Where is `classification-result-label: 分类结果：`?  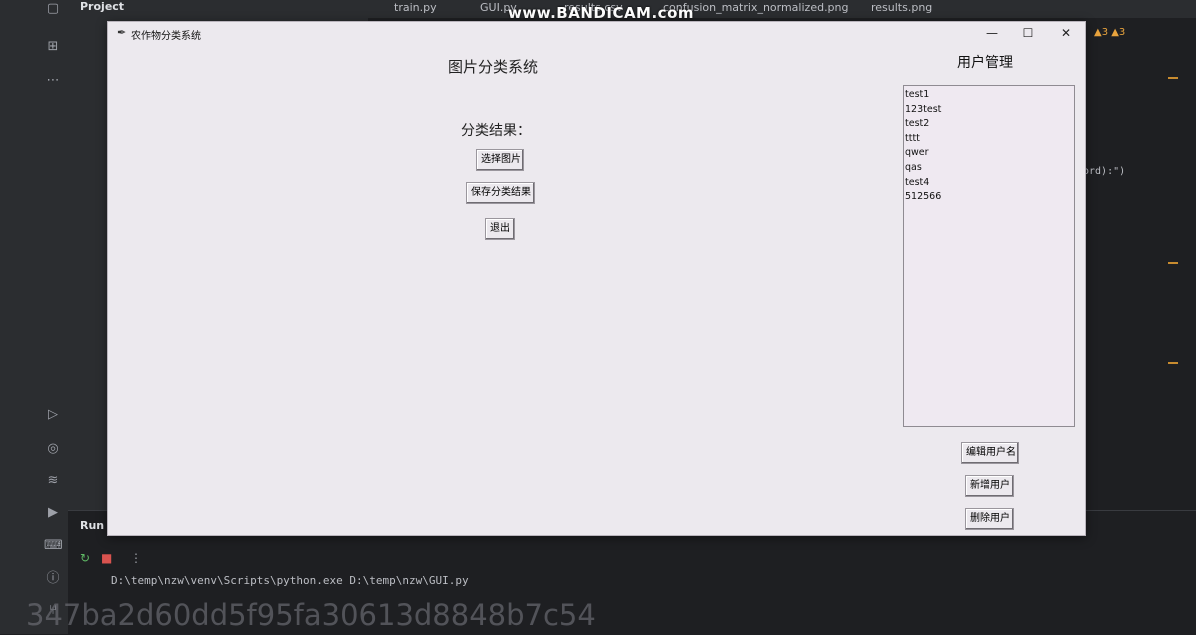 classification-result-label: 分类结果： is located at coordinates (496, 131).